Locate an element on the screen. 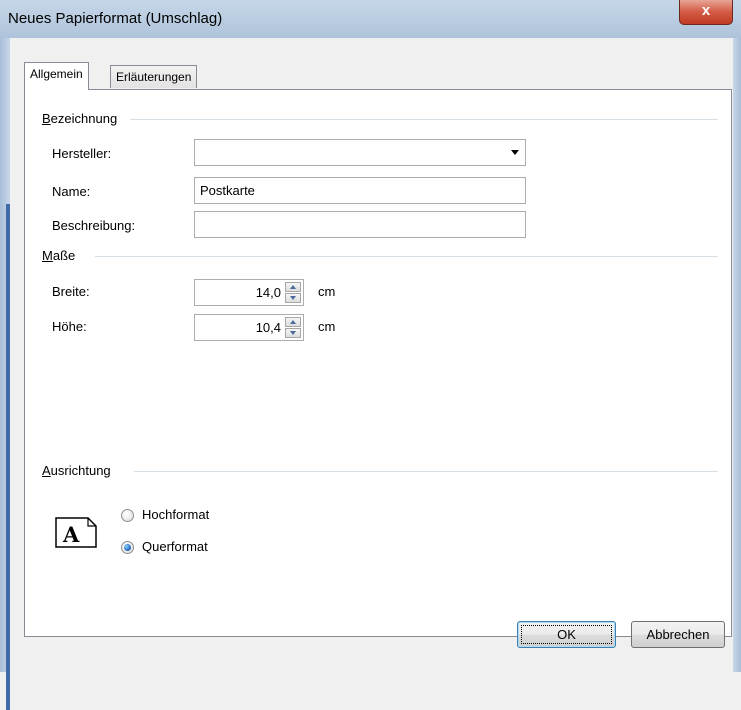 The height and width of the screenshot is (710, 741). querformat-radio is located at coordinates (127, 547).